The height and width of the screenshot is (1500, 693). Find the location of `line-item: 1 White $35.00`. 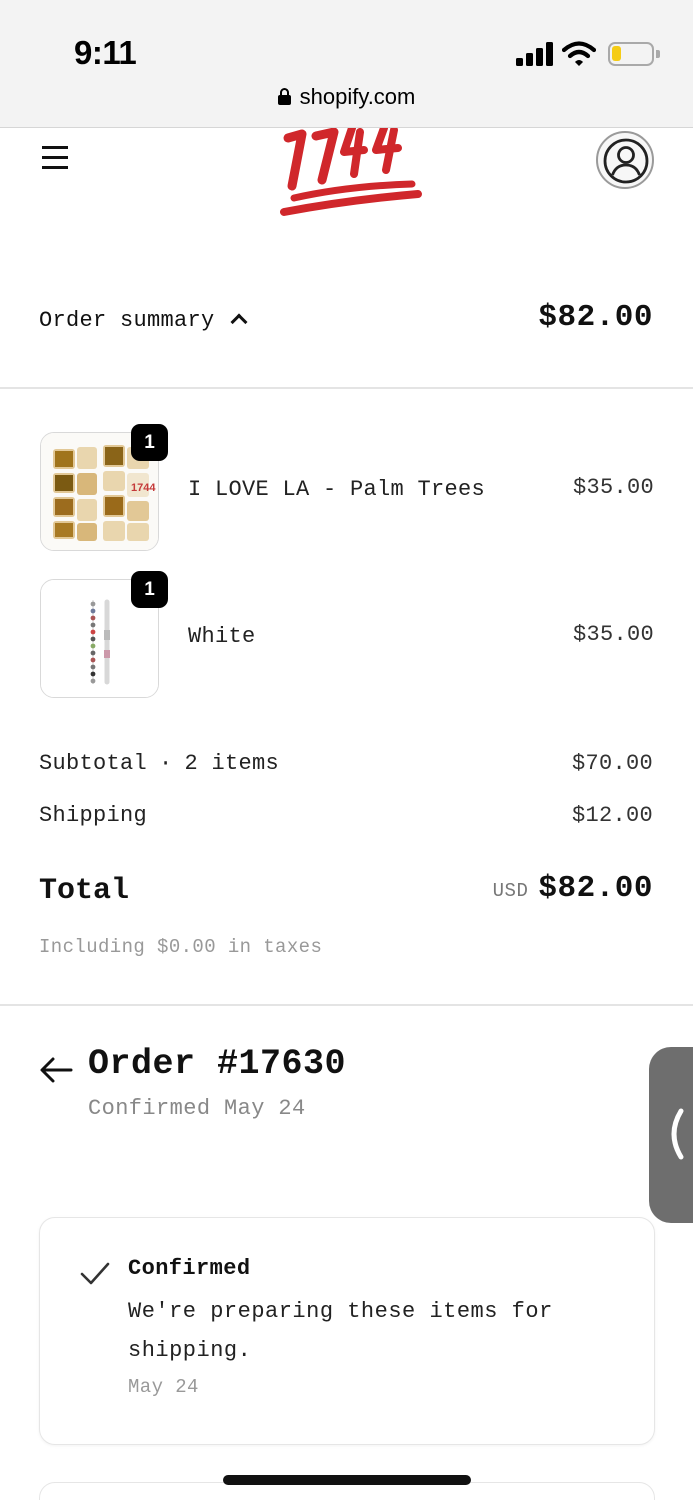

line-item: 1 White $35.00 is located at coordinates (347, 635).